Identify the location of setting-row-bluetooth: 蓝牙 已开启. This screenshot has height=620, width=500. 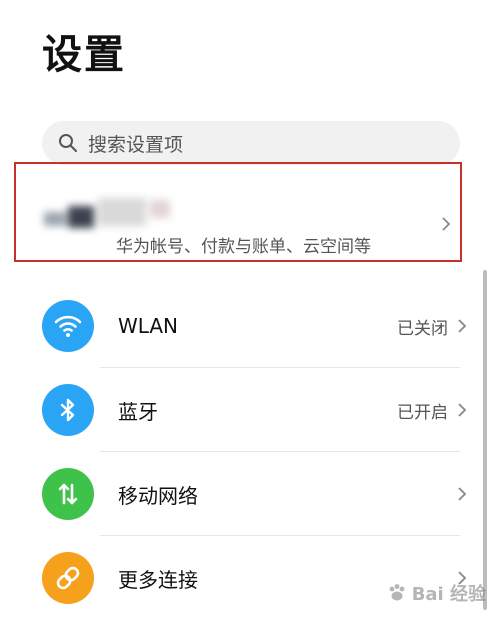
(235, 410).